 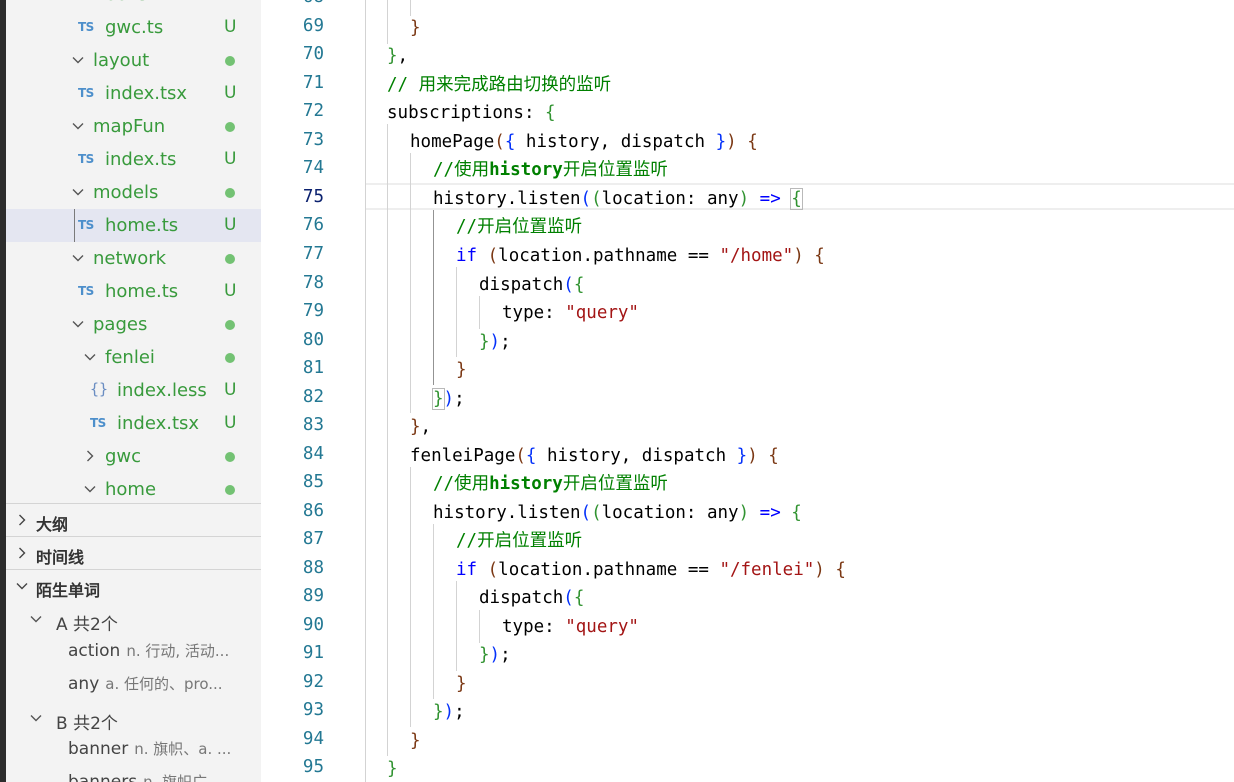 I want to click on word-group-b: B 共2个, so click(x=133, y=718).